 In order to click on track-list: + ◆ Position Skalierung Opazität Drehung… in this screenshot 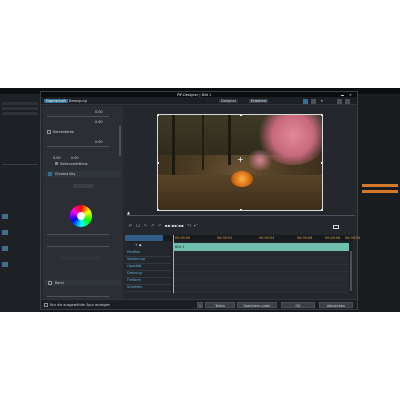, I will do `click(148, 267)`.